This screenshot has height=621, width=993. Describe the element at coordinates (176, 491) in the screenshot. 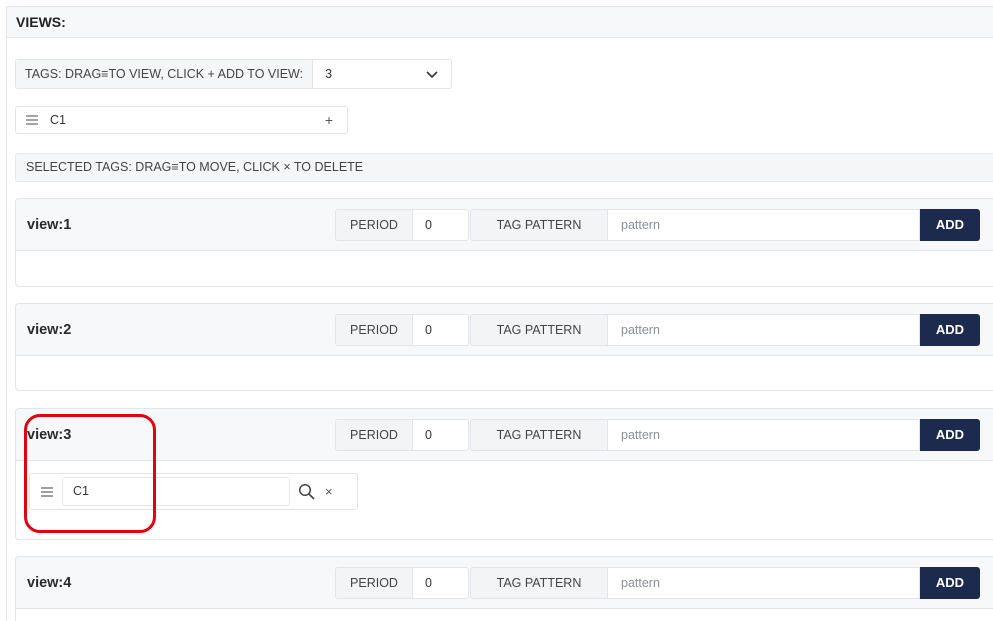

I see `view-tag-name-field: C1` at that location.